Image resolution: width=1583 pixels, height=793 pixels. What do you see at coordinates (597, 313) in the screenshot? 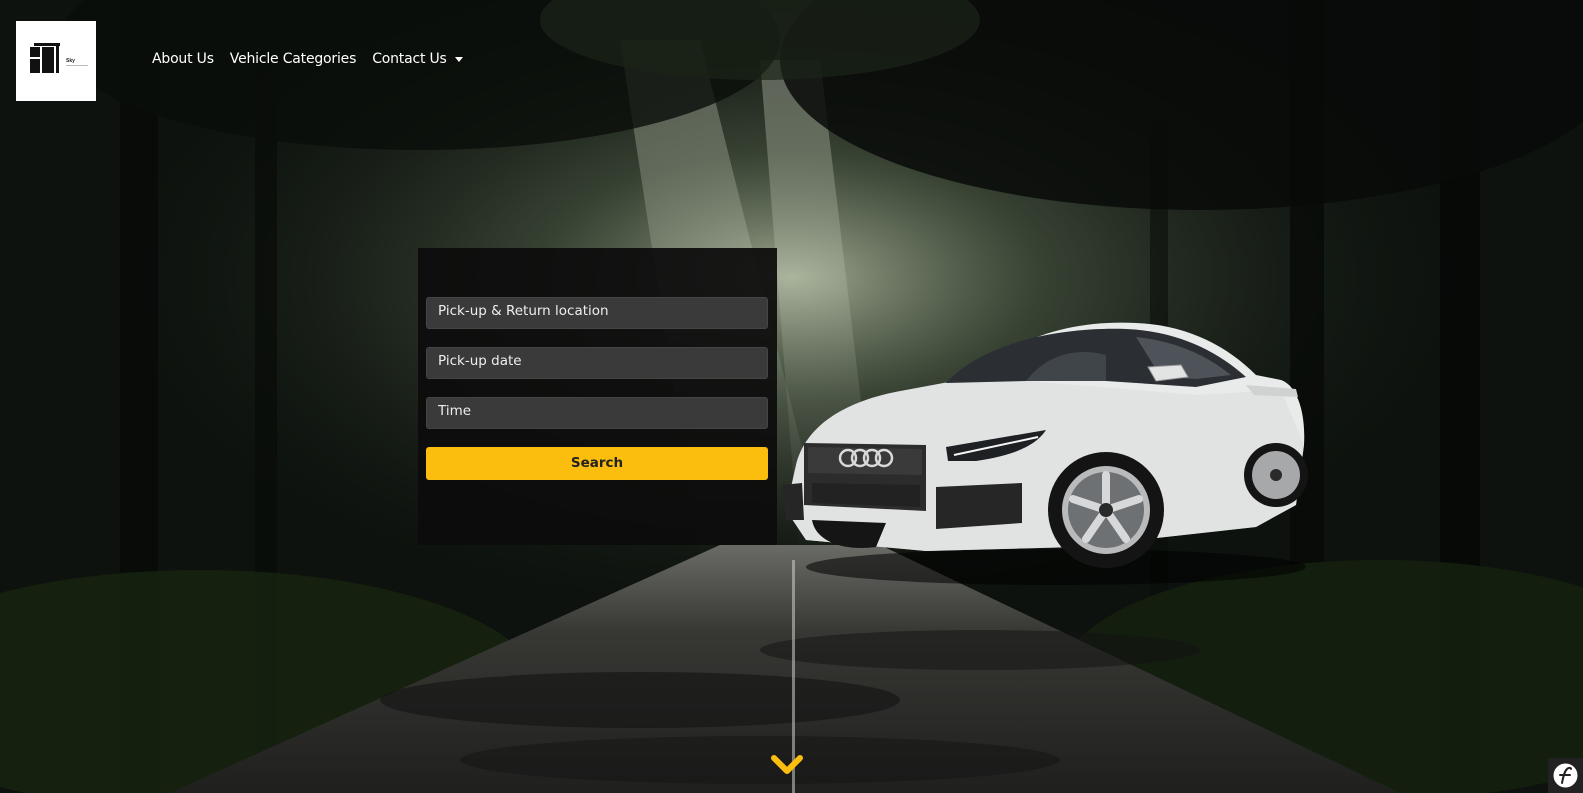
I see `pickup-location-input: Pick-up & Return location` at bounding box center [597, 313].